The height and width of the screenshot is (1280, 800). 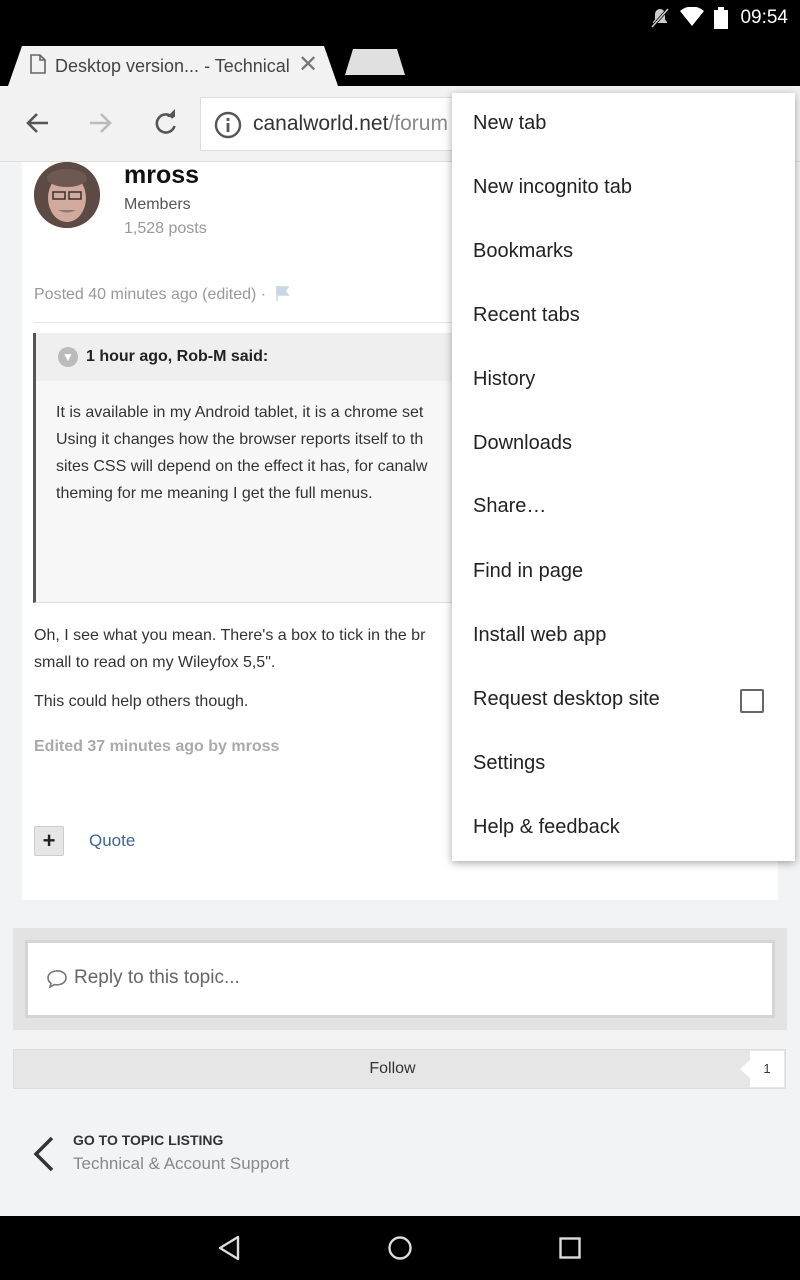 I want to click on menu-item-recent-tabs: Recent tabs, so click(x=623, y=317).